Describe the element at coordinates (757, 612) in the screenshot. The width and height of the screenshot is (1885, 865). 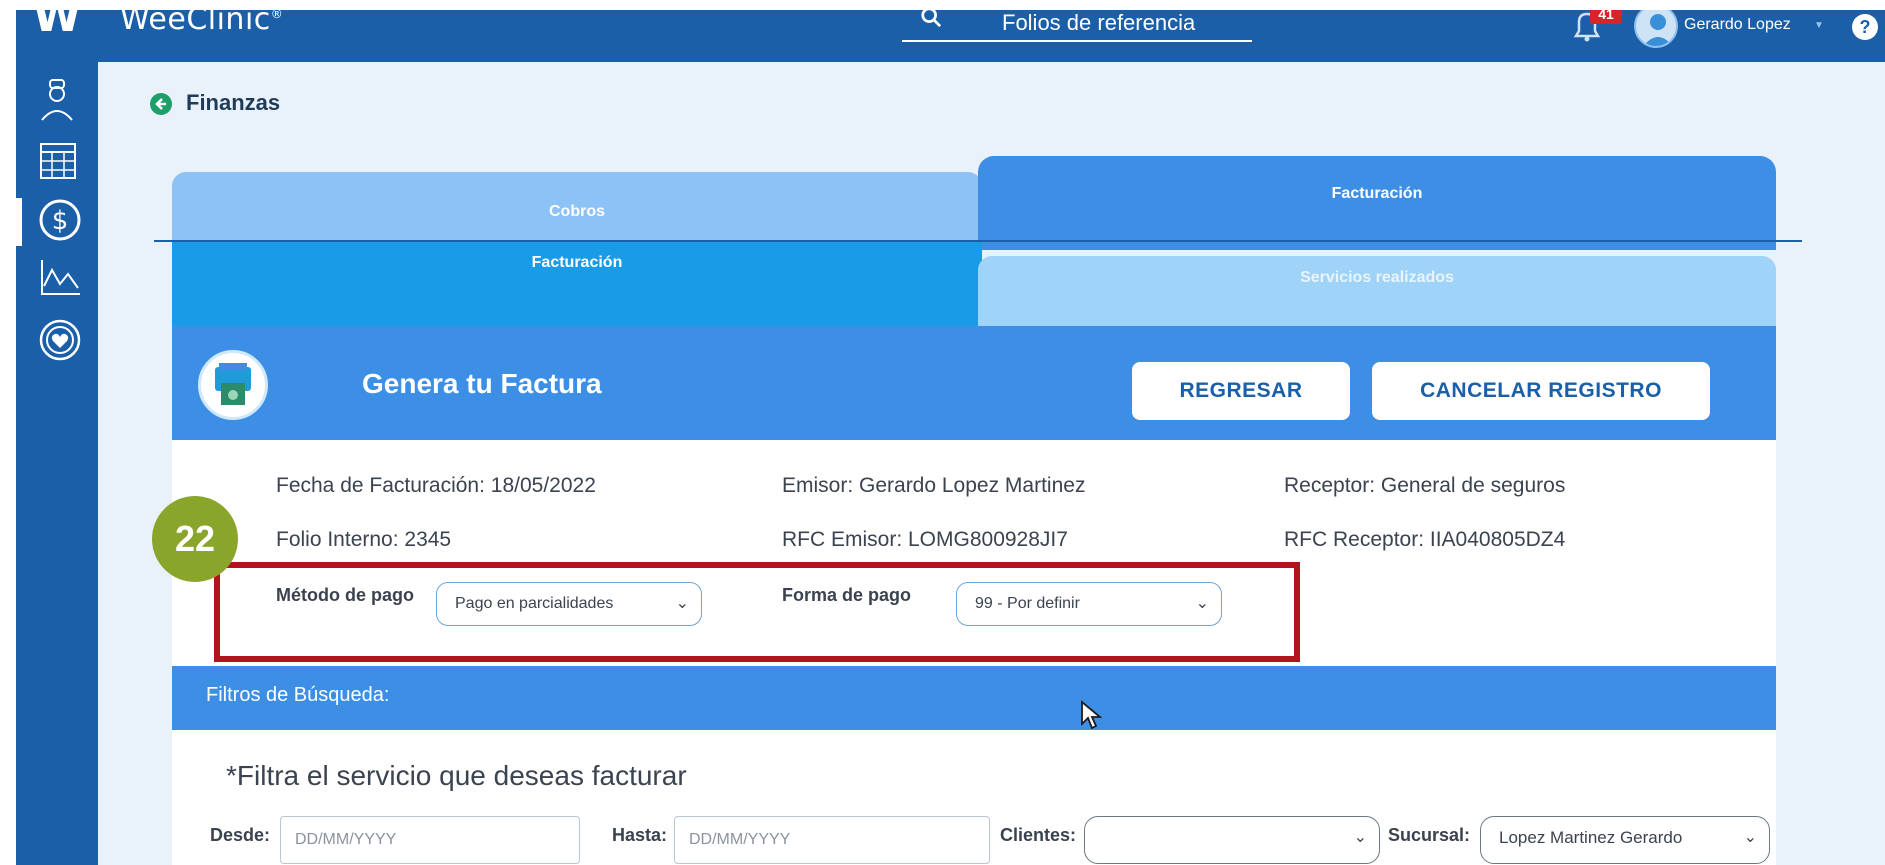
I see `tutorial-highlight-box` at that location.